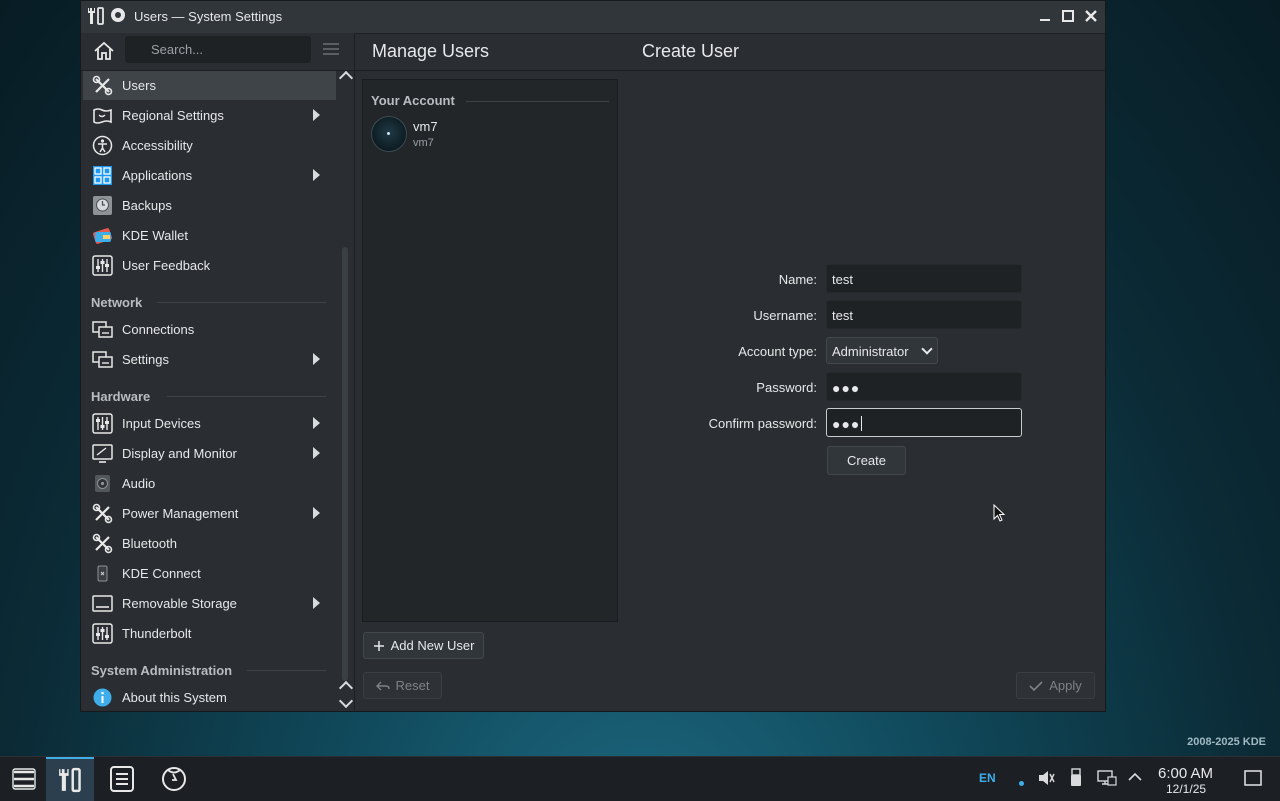 This screenshot has height=801, width=1280. What do you see at coordinates (346, 78) in the screenshot?
I see `scroll-up-icon` at bounding box center [346, 78].